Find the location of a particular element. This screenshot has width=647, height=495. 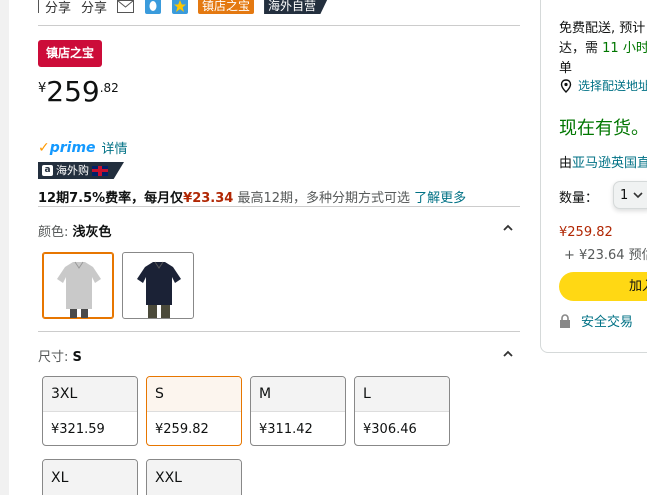

estimated-fees: + ¥23.64 预估 is located at coordinates (605, 255).